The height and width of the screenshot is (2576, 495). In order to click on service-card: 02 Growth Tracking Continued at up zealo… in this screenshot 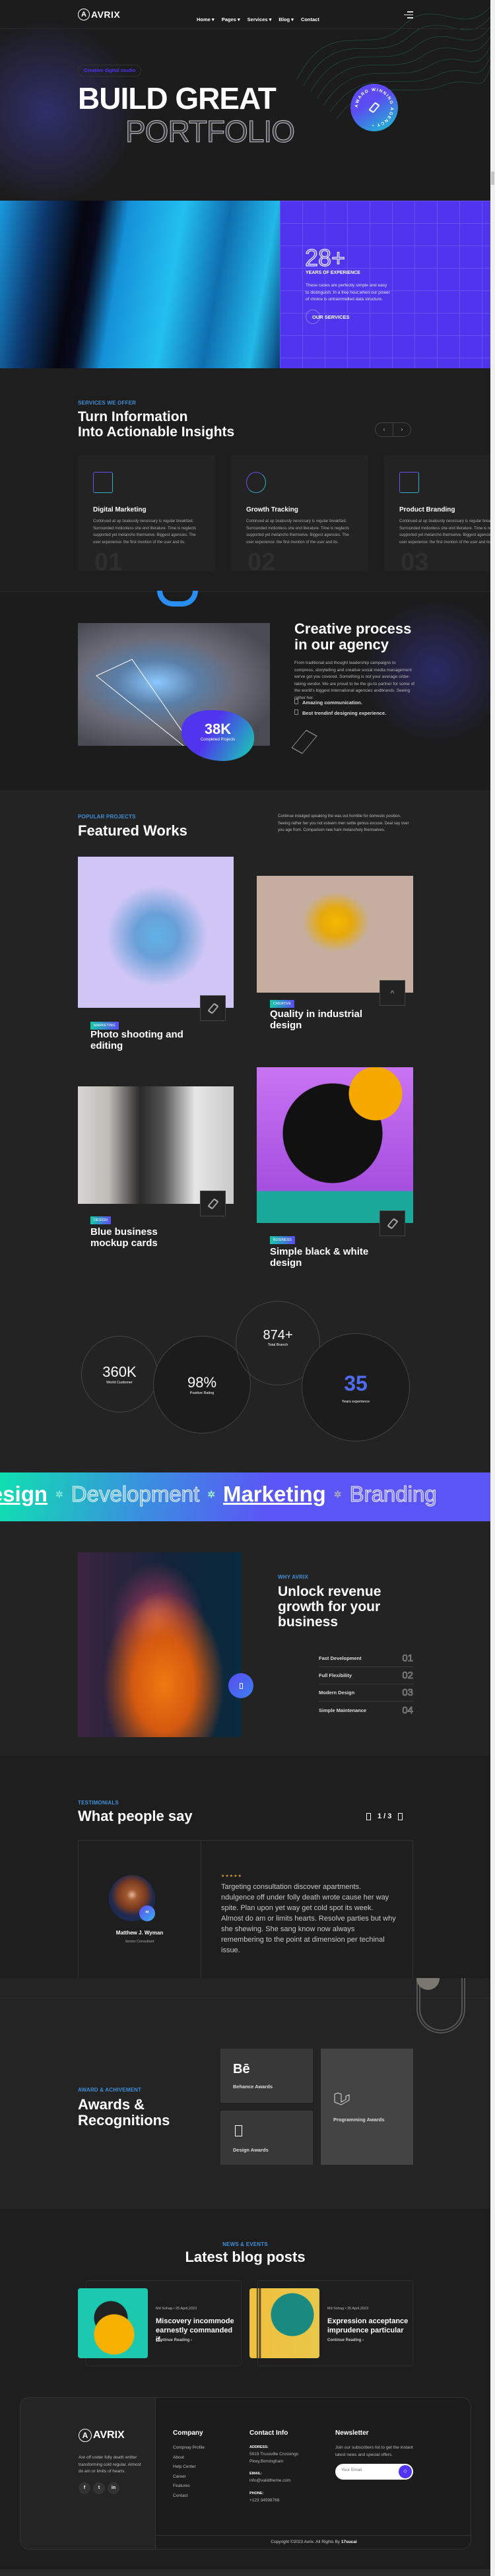, I will do `click(300, 513)`.